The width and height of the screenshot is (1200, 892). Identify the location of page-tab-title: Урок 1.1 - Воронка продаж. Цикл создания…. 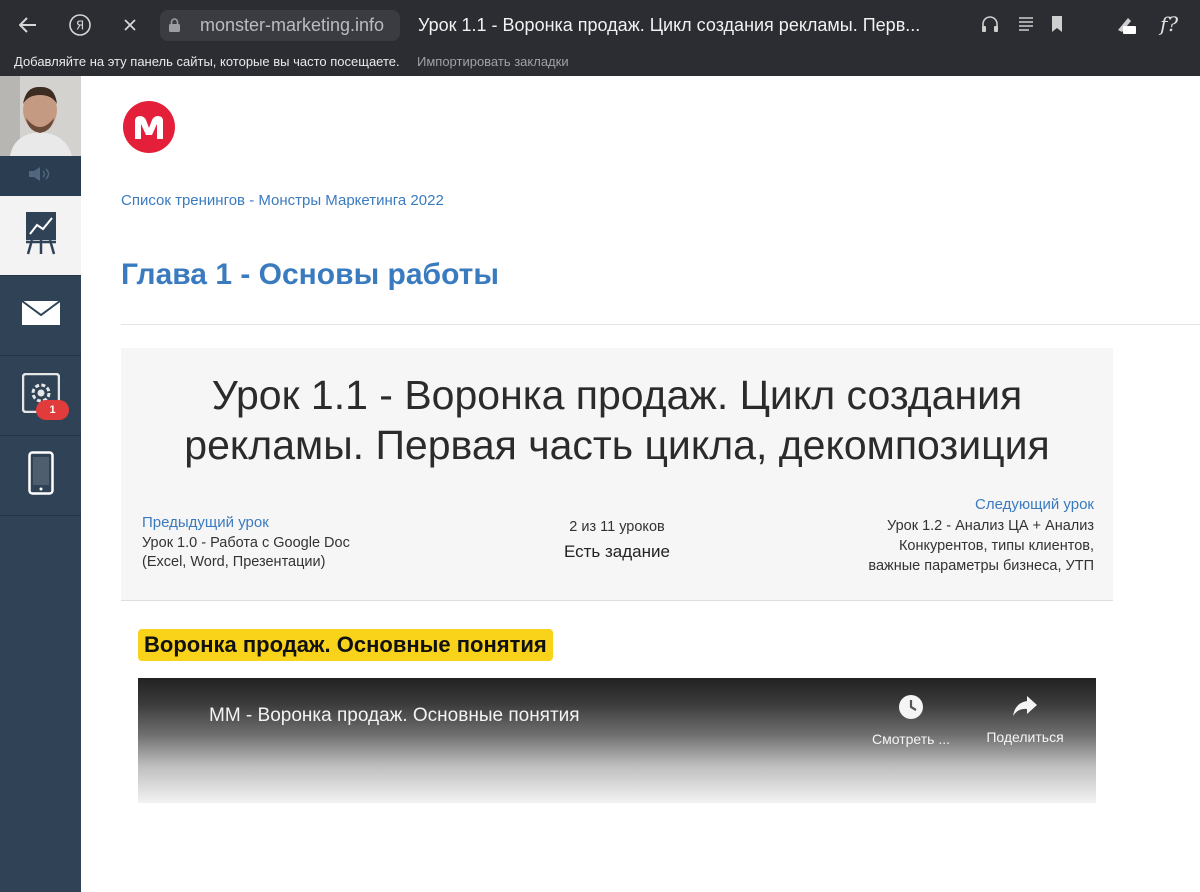
(669, 25).